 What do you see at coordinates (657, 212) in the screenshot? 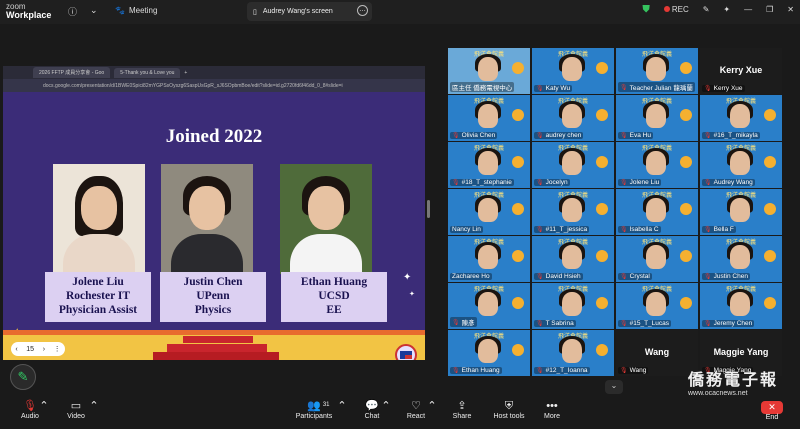
I see `participant-tile: 飛洋會館義🎙Isabella C` at bounding box center [657, 212].